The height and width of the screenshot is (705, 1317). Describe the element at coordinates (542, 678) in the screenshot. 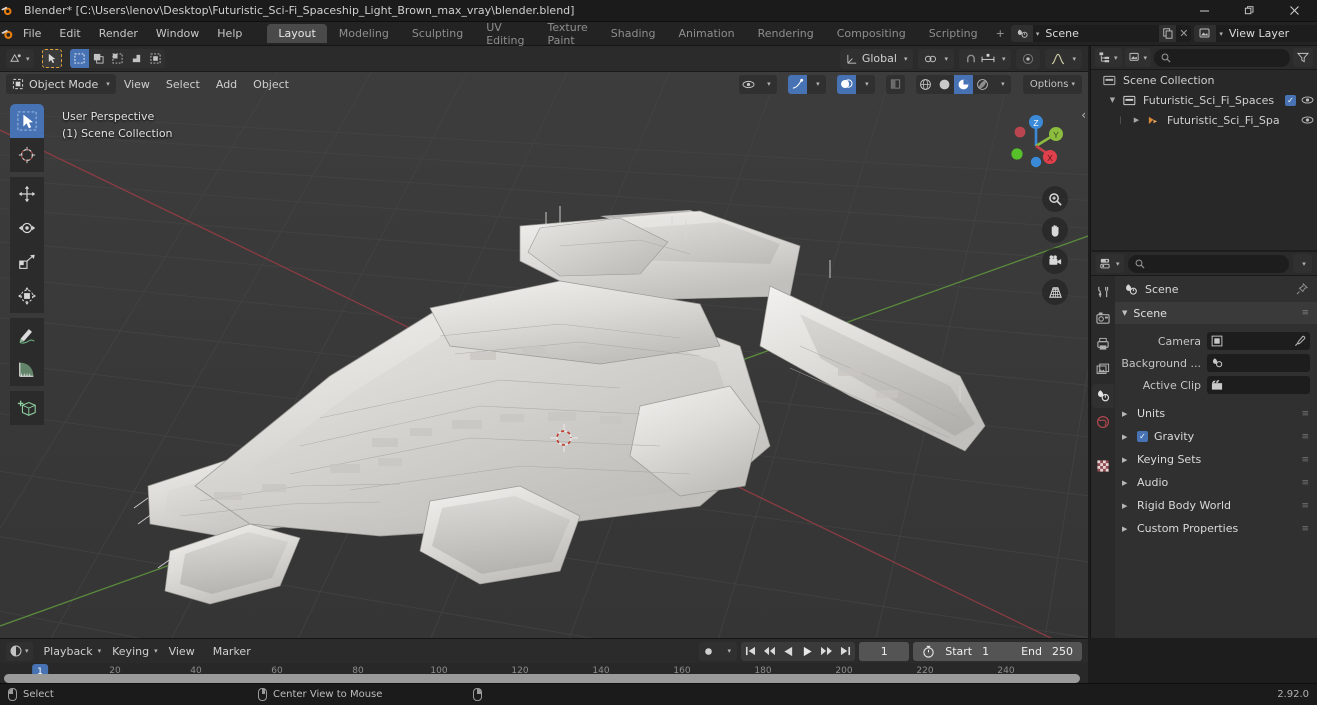

I see `timeline-scrollbar` at that location.